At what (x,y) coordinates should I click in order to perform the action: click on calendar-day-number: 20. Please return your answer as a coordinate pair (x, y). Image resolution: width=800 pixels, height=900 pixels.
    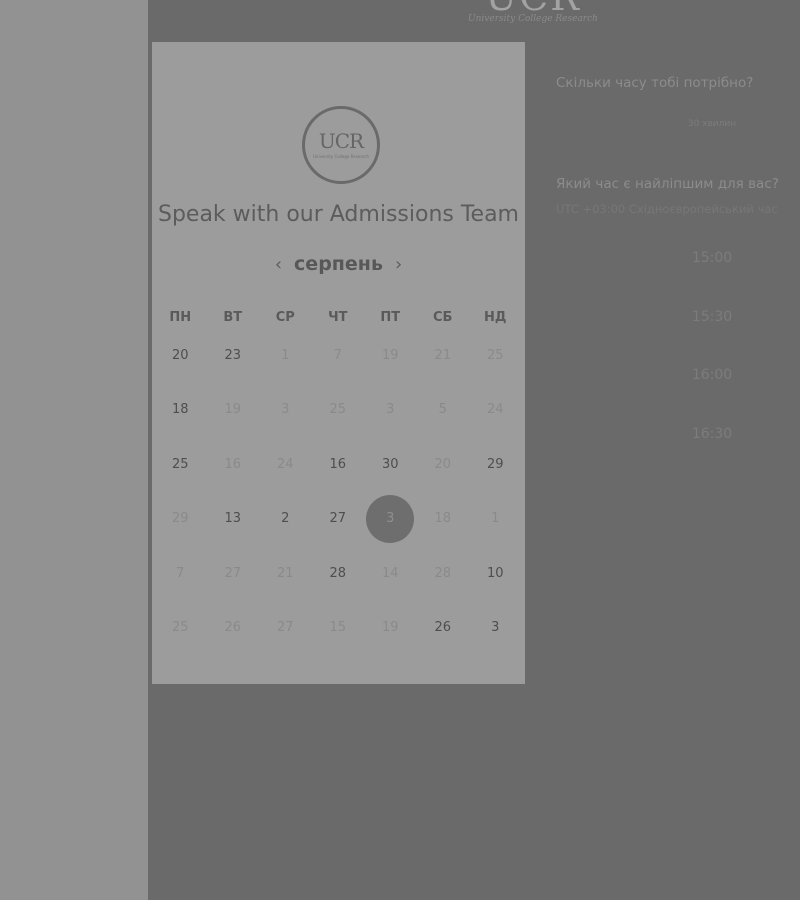
    Looking at the image, I should click on (180, 355).